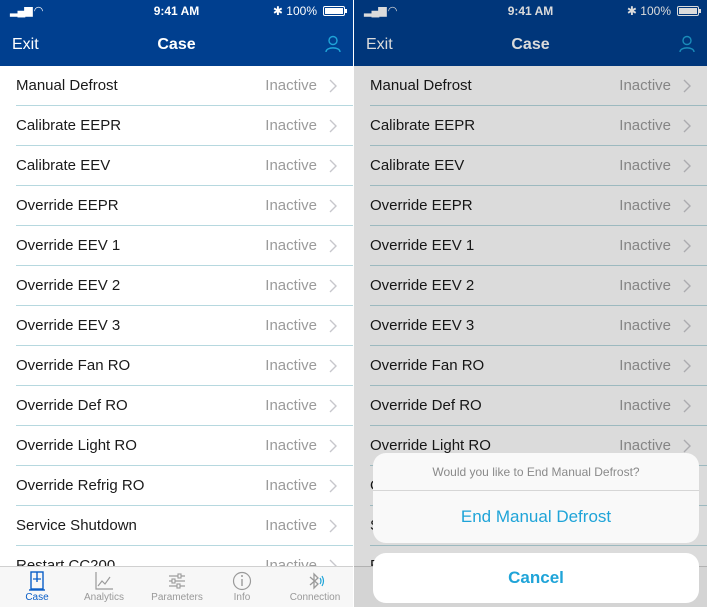 The width and height of the screenshot is (707, 607). I want to click on tab-label: Analytics, so click(103, 597).